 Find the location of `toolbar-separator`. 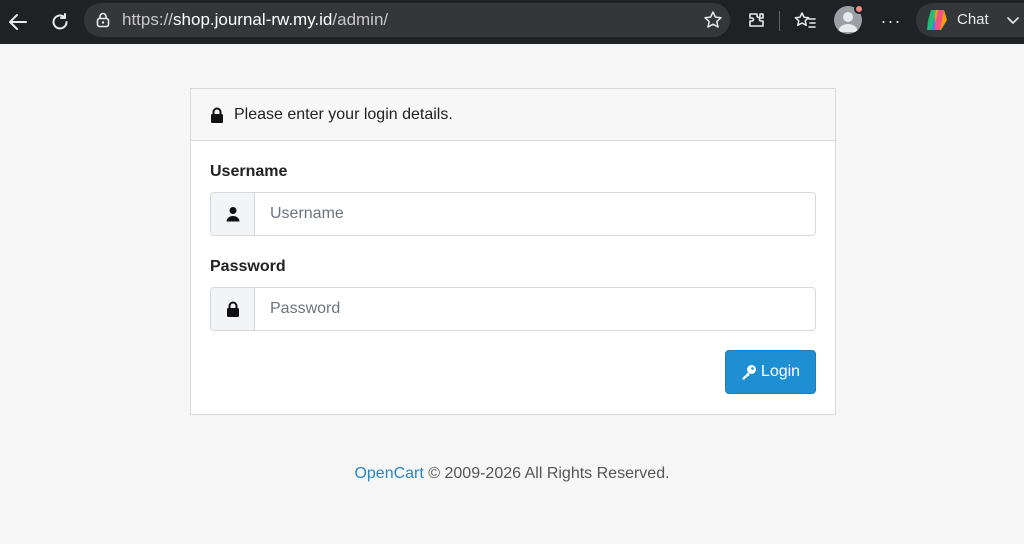

toolbar-separator is located at coordinates (779, 21).